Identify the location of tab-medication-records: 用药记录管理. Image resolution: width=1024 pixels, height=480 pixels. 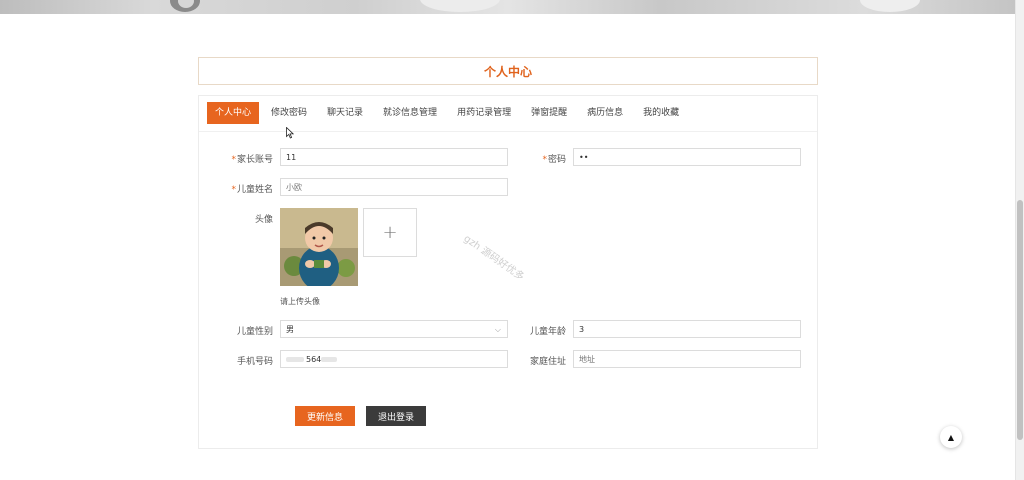
(484, 113).